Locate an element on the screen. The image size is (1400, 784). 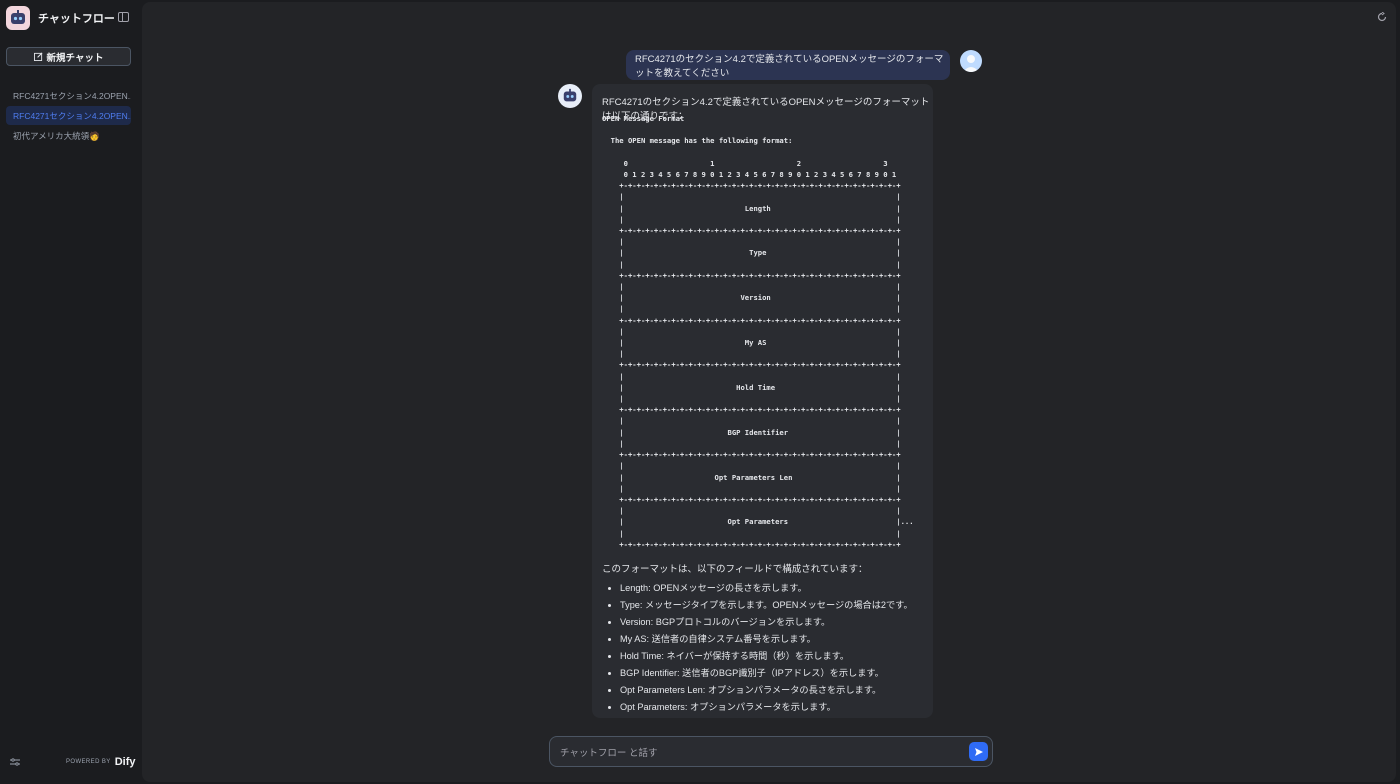
conversation-item: 初代アメリカ大統領🧑 is located at coordinates (68, 135).